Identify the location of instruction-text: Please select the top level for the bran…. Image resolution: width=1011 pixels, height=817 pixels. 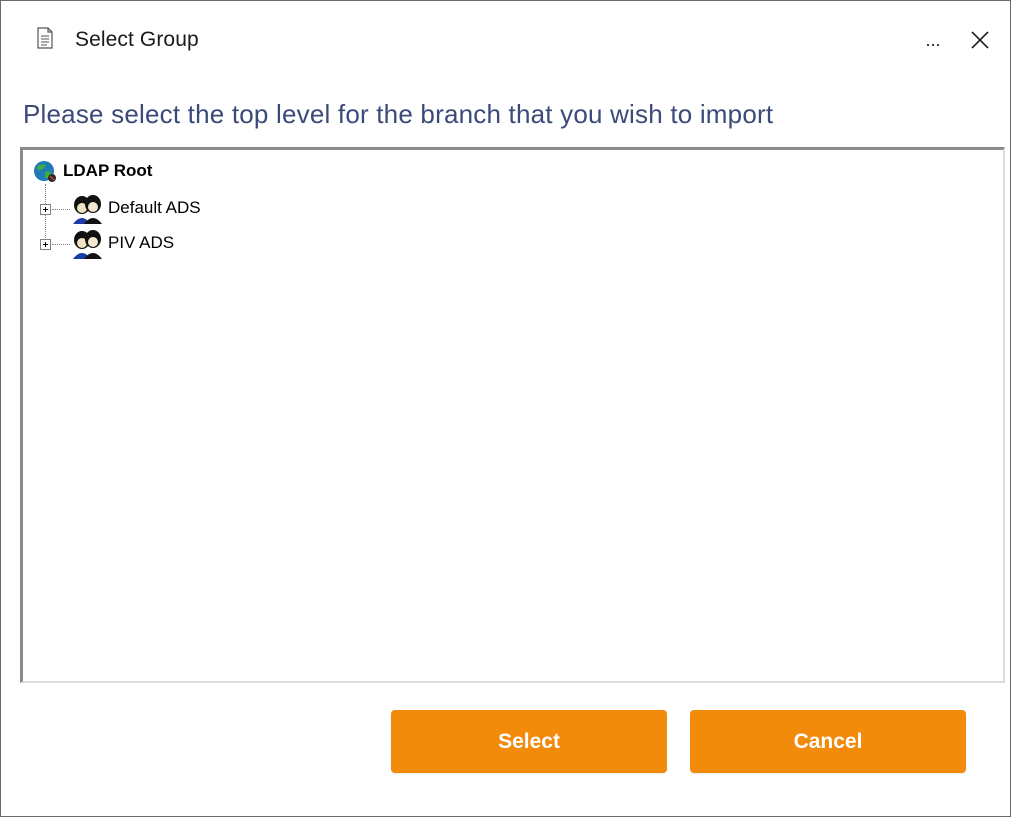
(398, 114).